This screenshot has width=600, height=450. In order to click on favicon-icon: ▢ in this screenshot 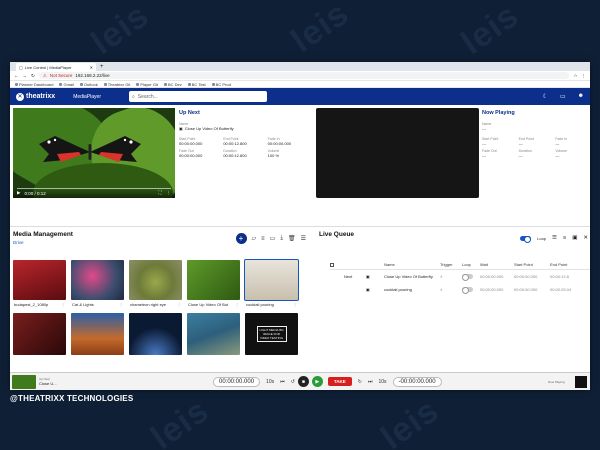, I will do `click(21, 67)`.